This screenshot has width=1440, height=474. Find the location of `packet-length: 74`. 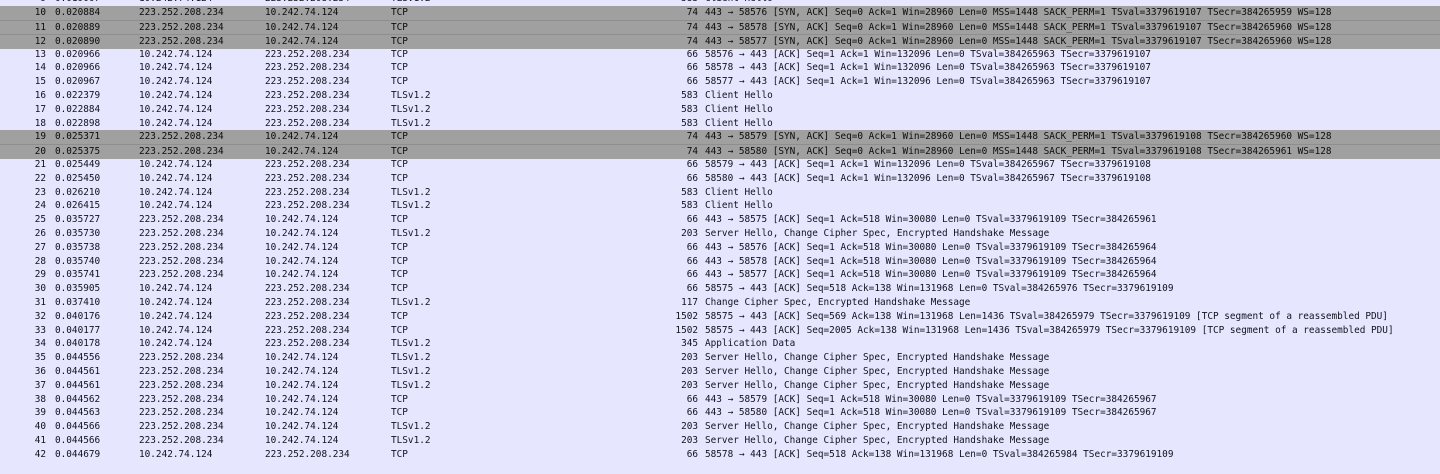

packet-length: 74 is located at coordinates (692, 41).